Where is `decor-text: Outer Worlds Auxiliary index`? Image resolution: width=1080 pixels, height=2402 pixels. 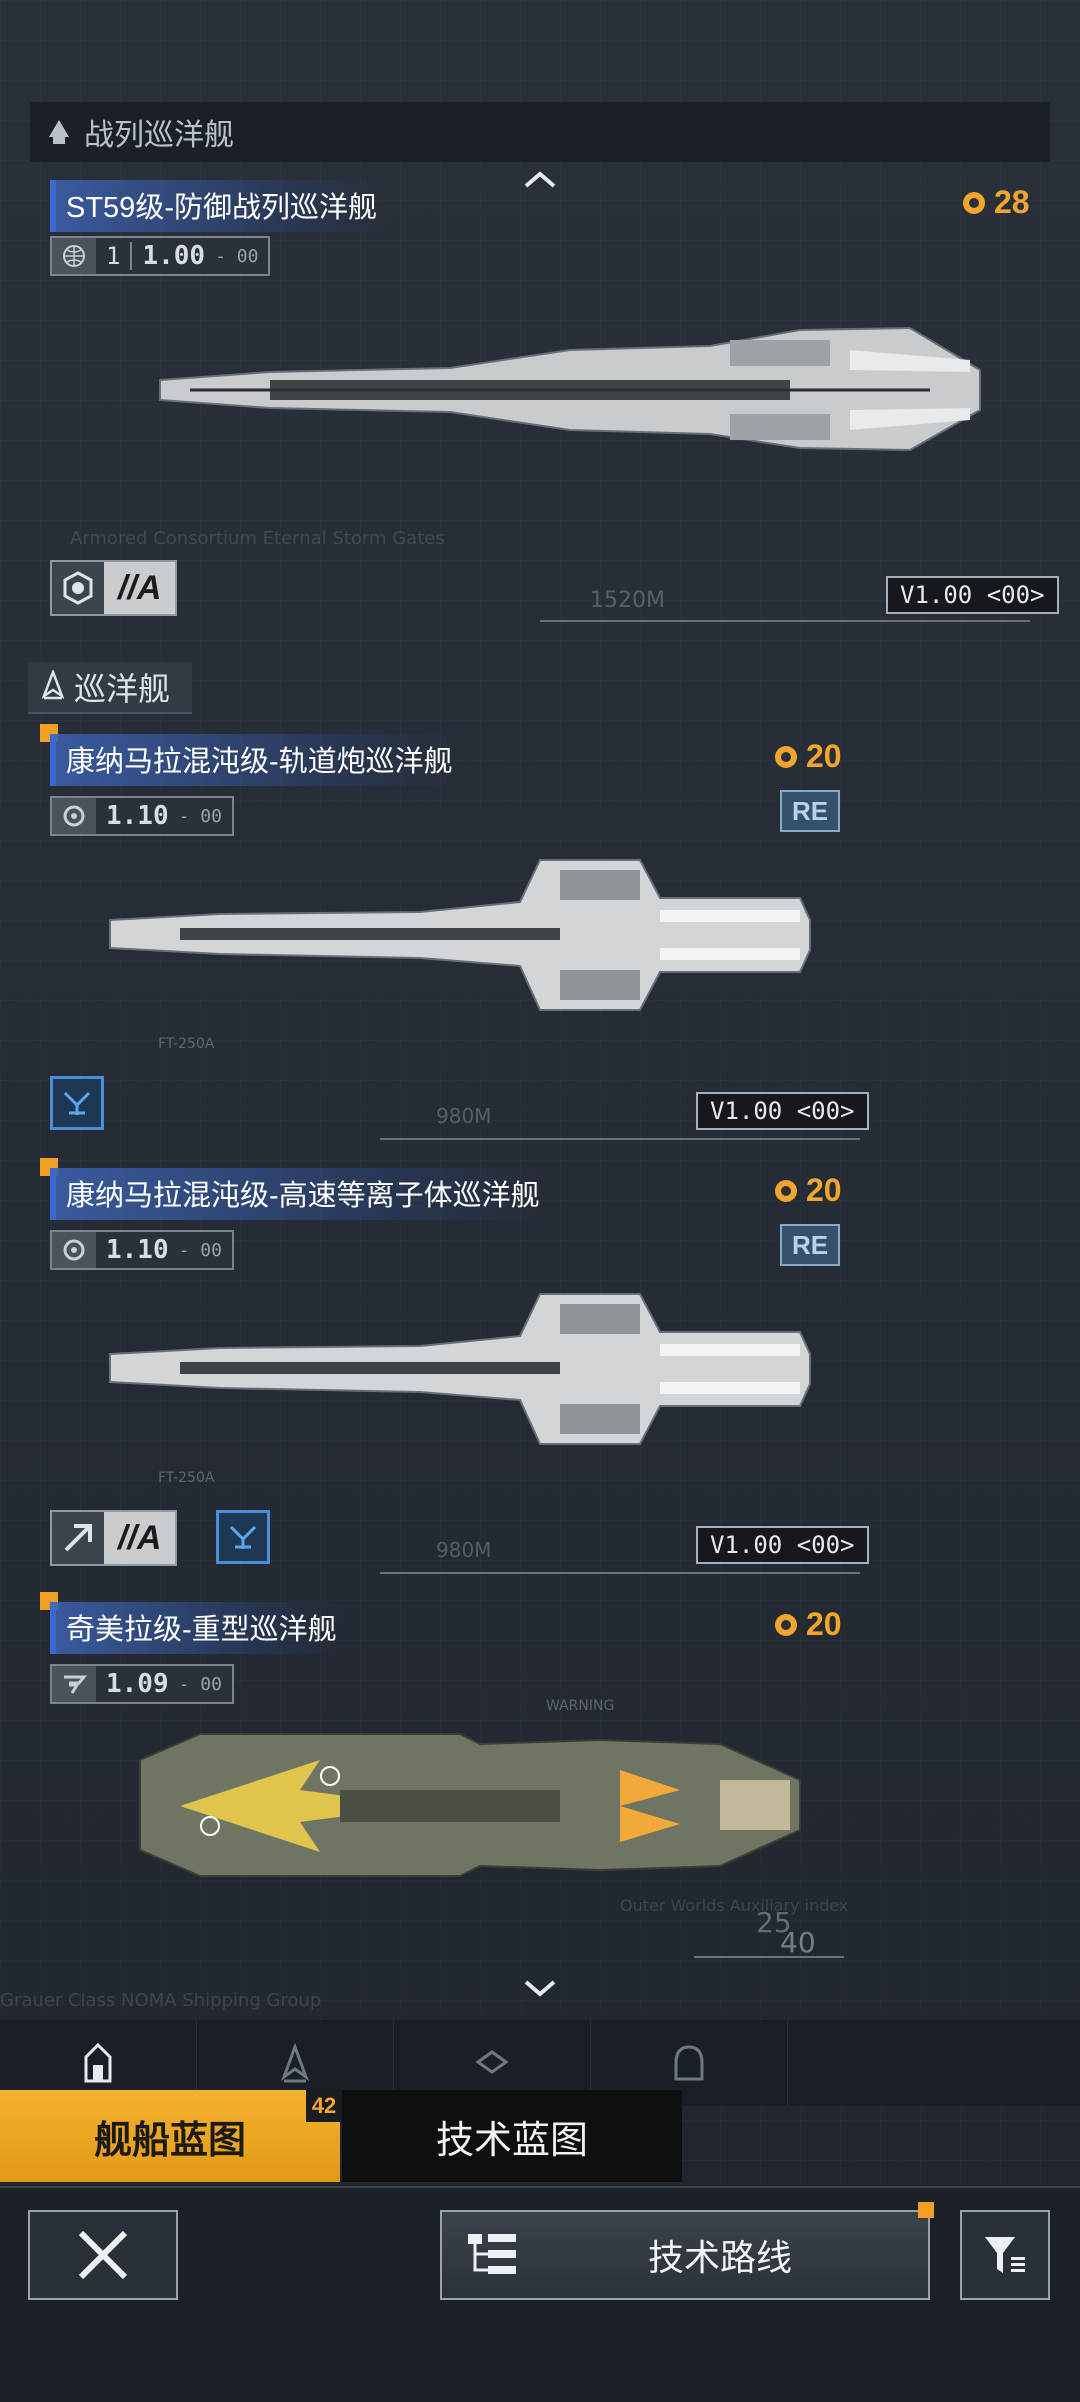
decor-text: Outer Worlds Auxiliary index is located at coordinates (734, 1905).